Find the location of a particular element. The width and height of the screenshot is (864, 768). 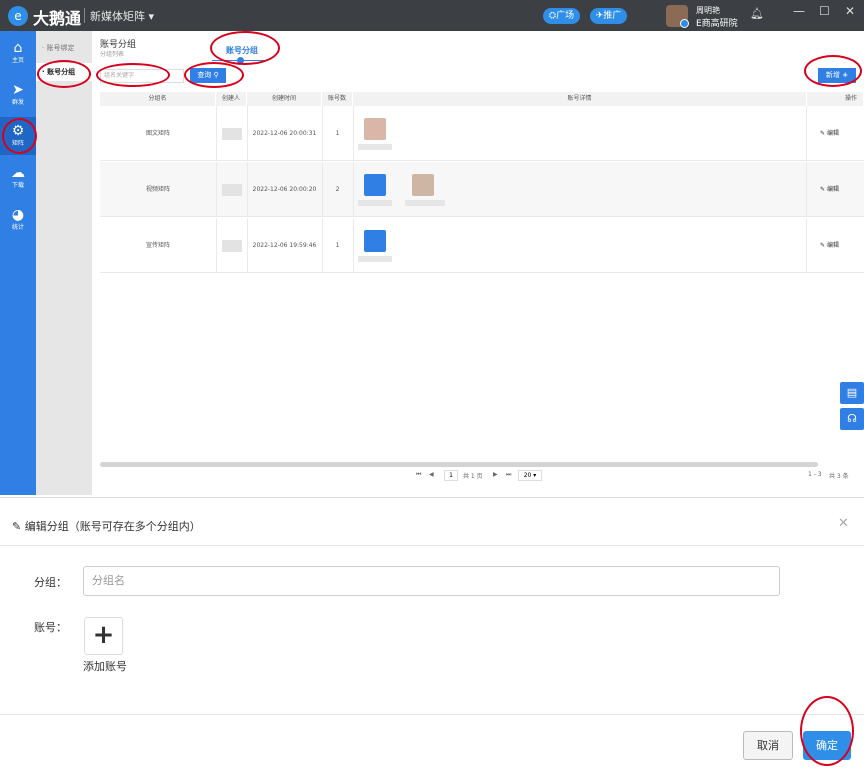

promote-button: ✈推广 is located at coordinates (608, 16).